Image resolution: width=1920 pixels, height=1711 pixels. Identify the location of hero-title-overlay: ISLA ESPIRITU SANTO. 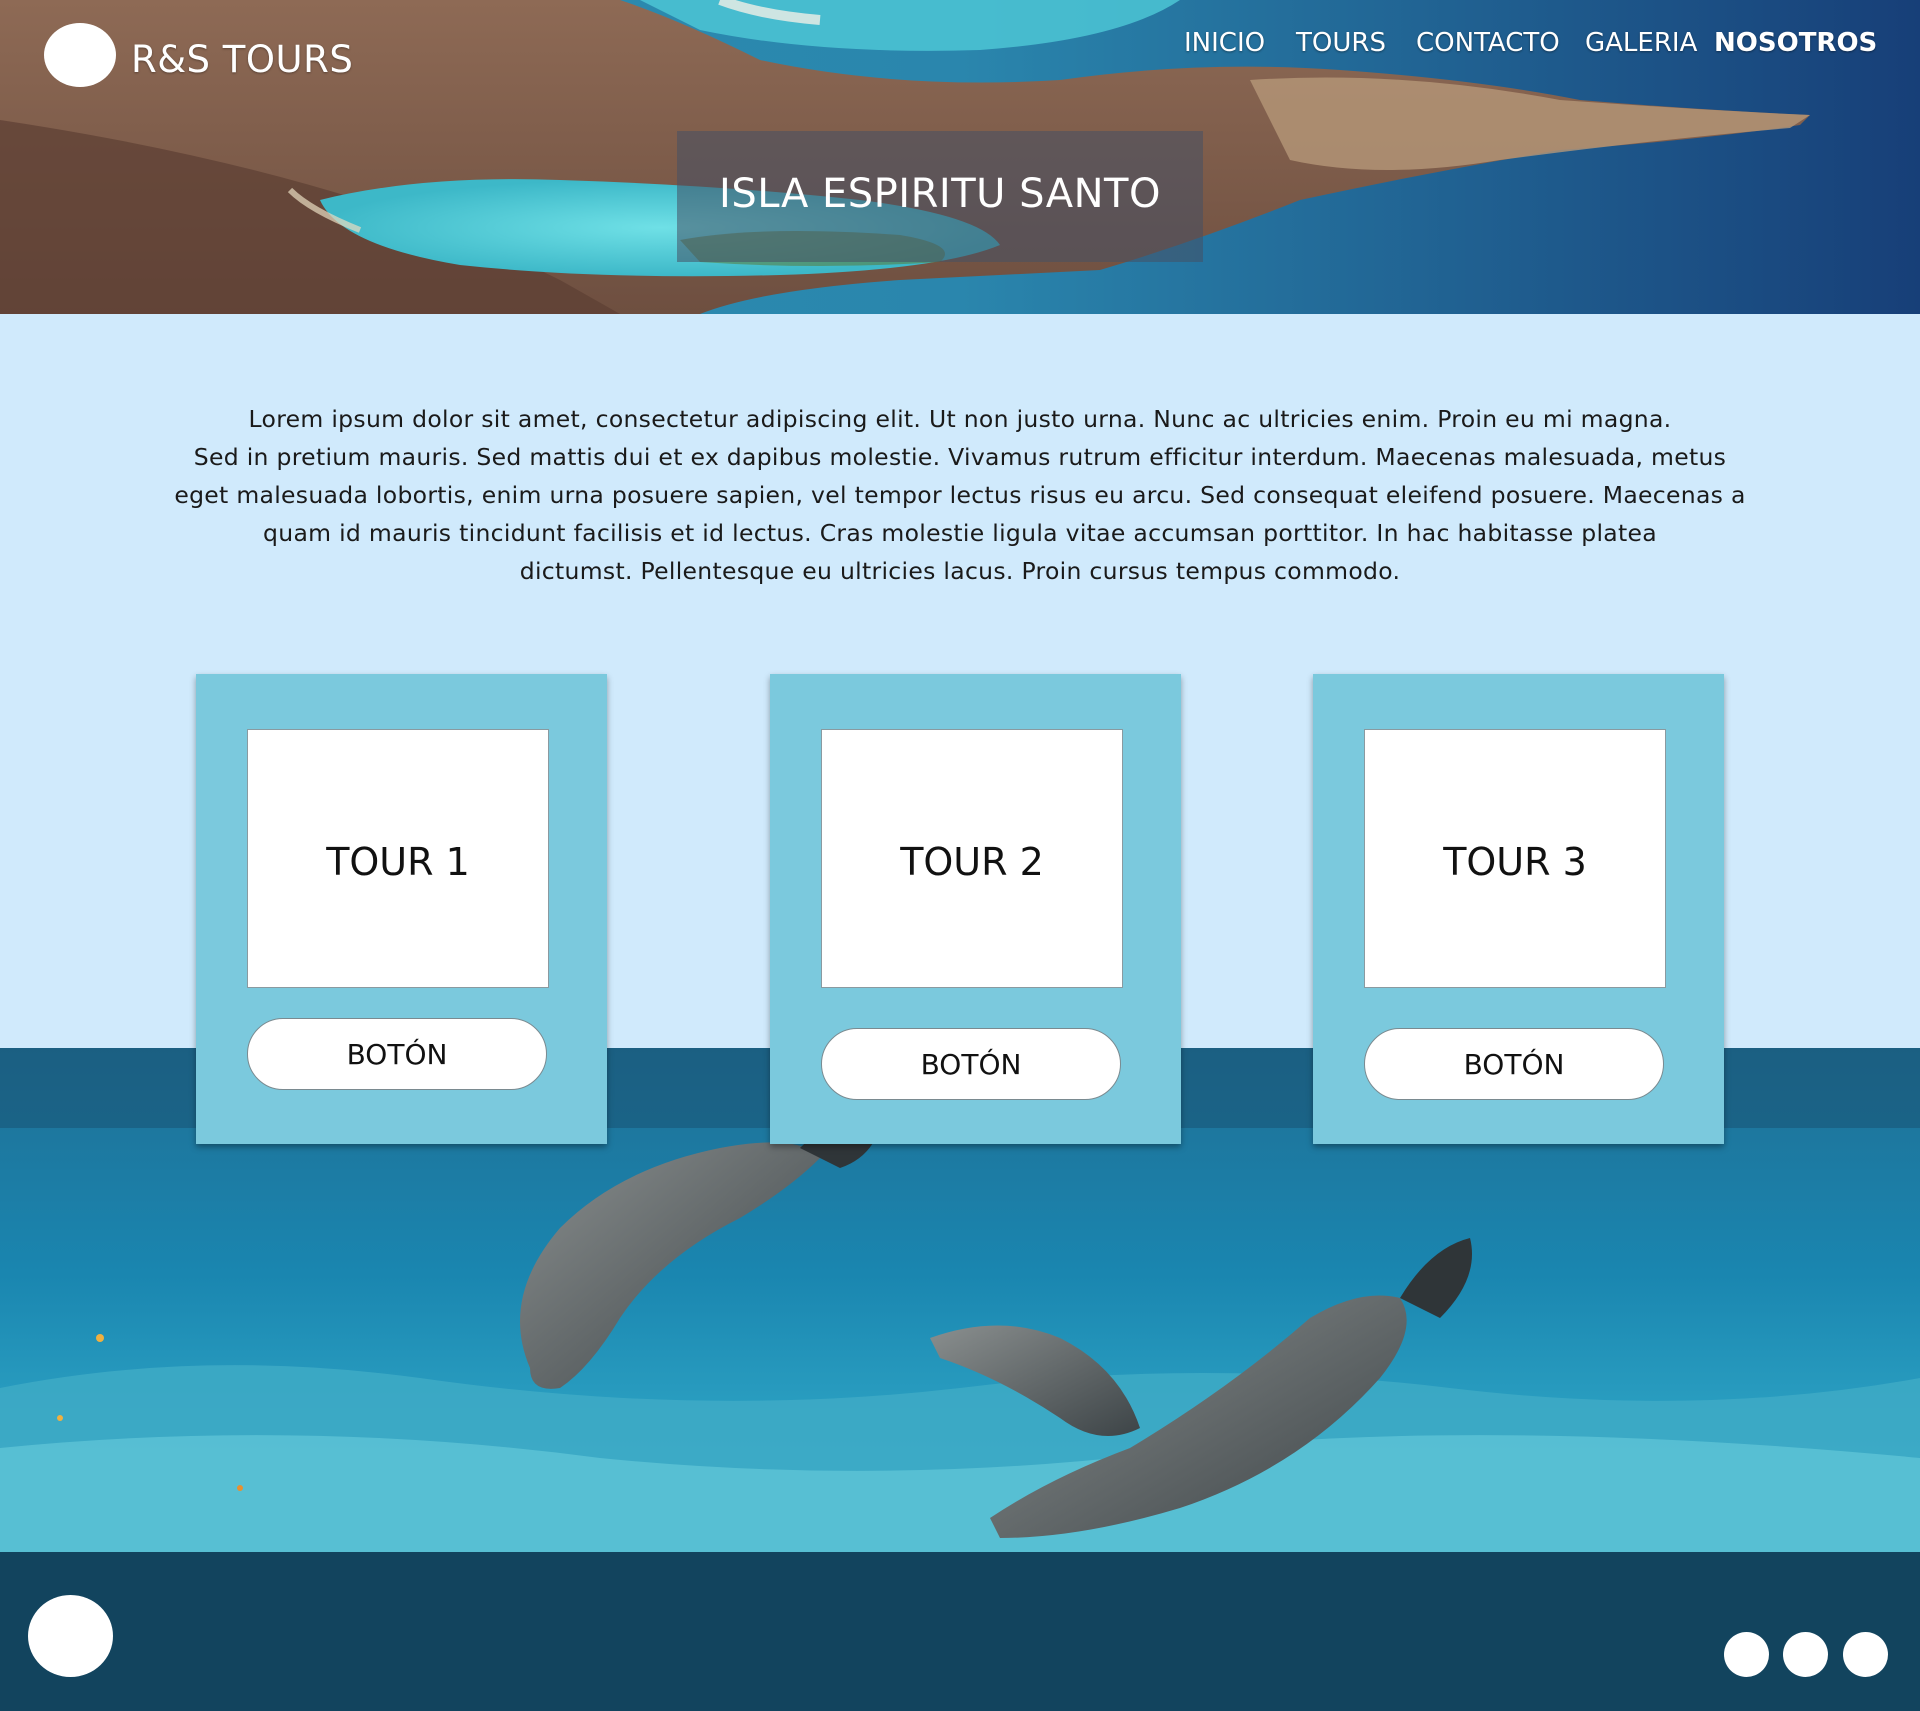
(940, 196).